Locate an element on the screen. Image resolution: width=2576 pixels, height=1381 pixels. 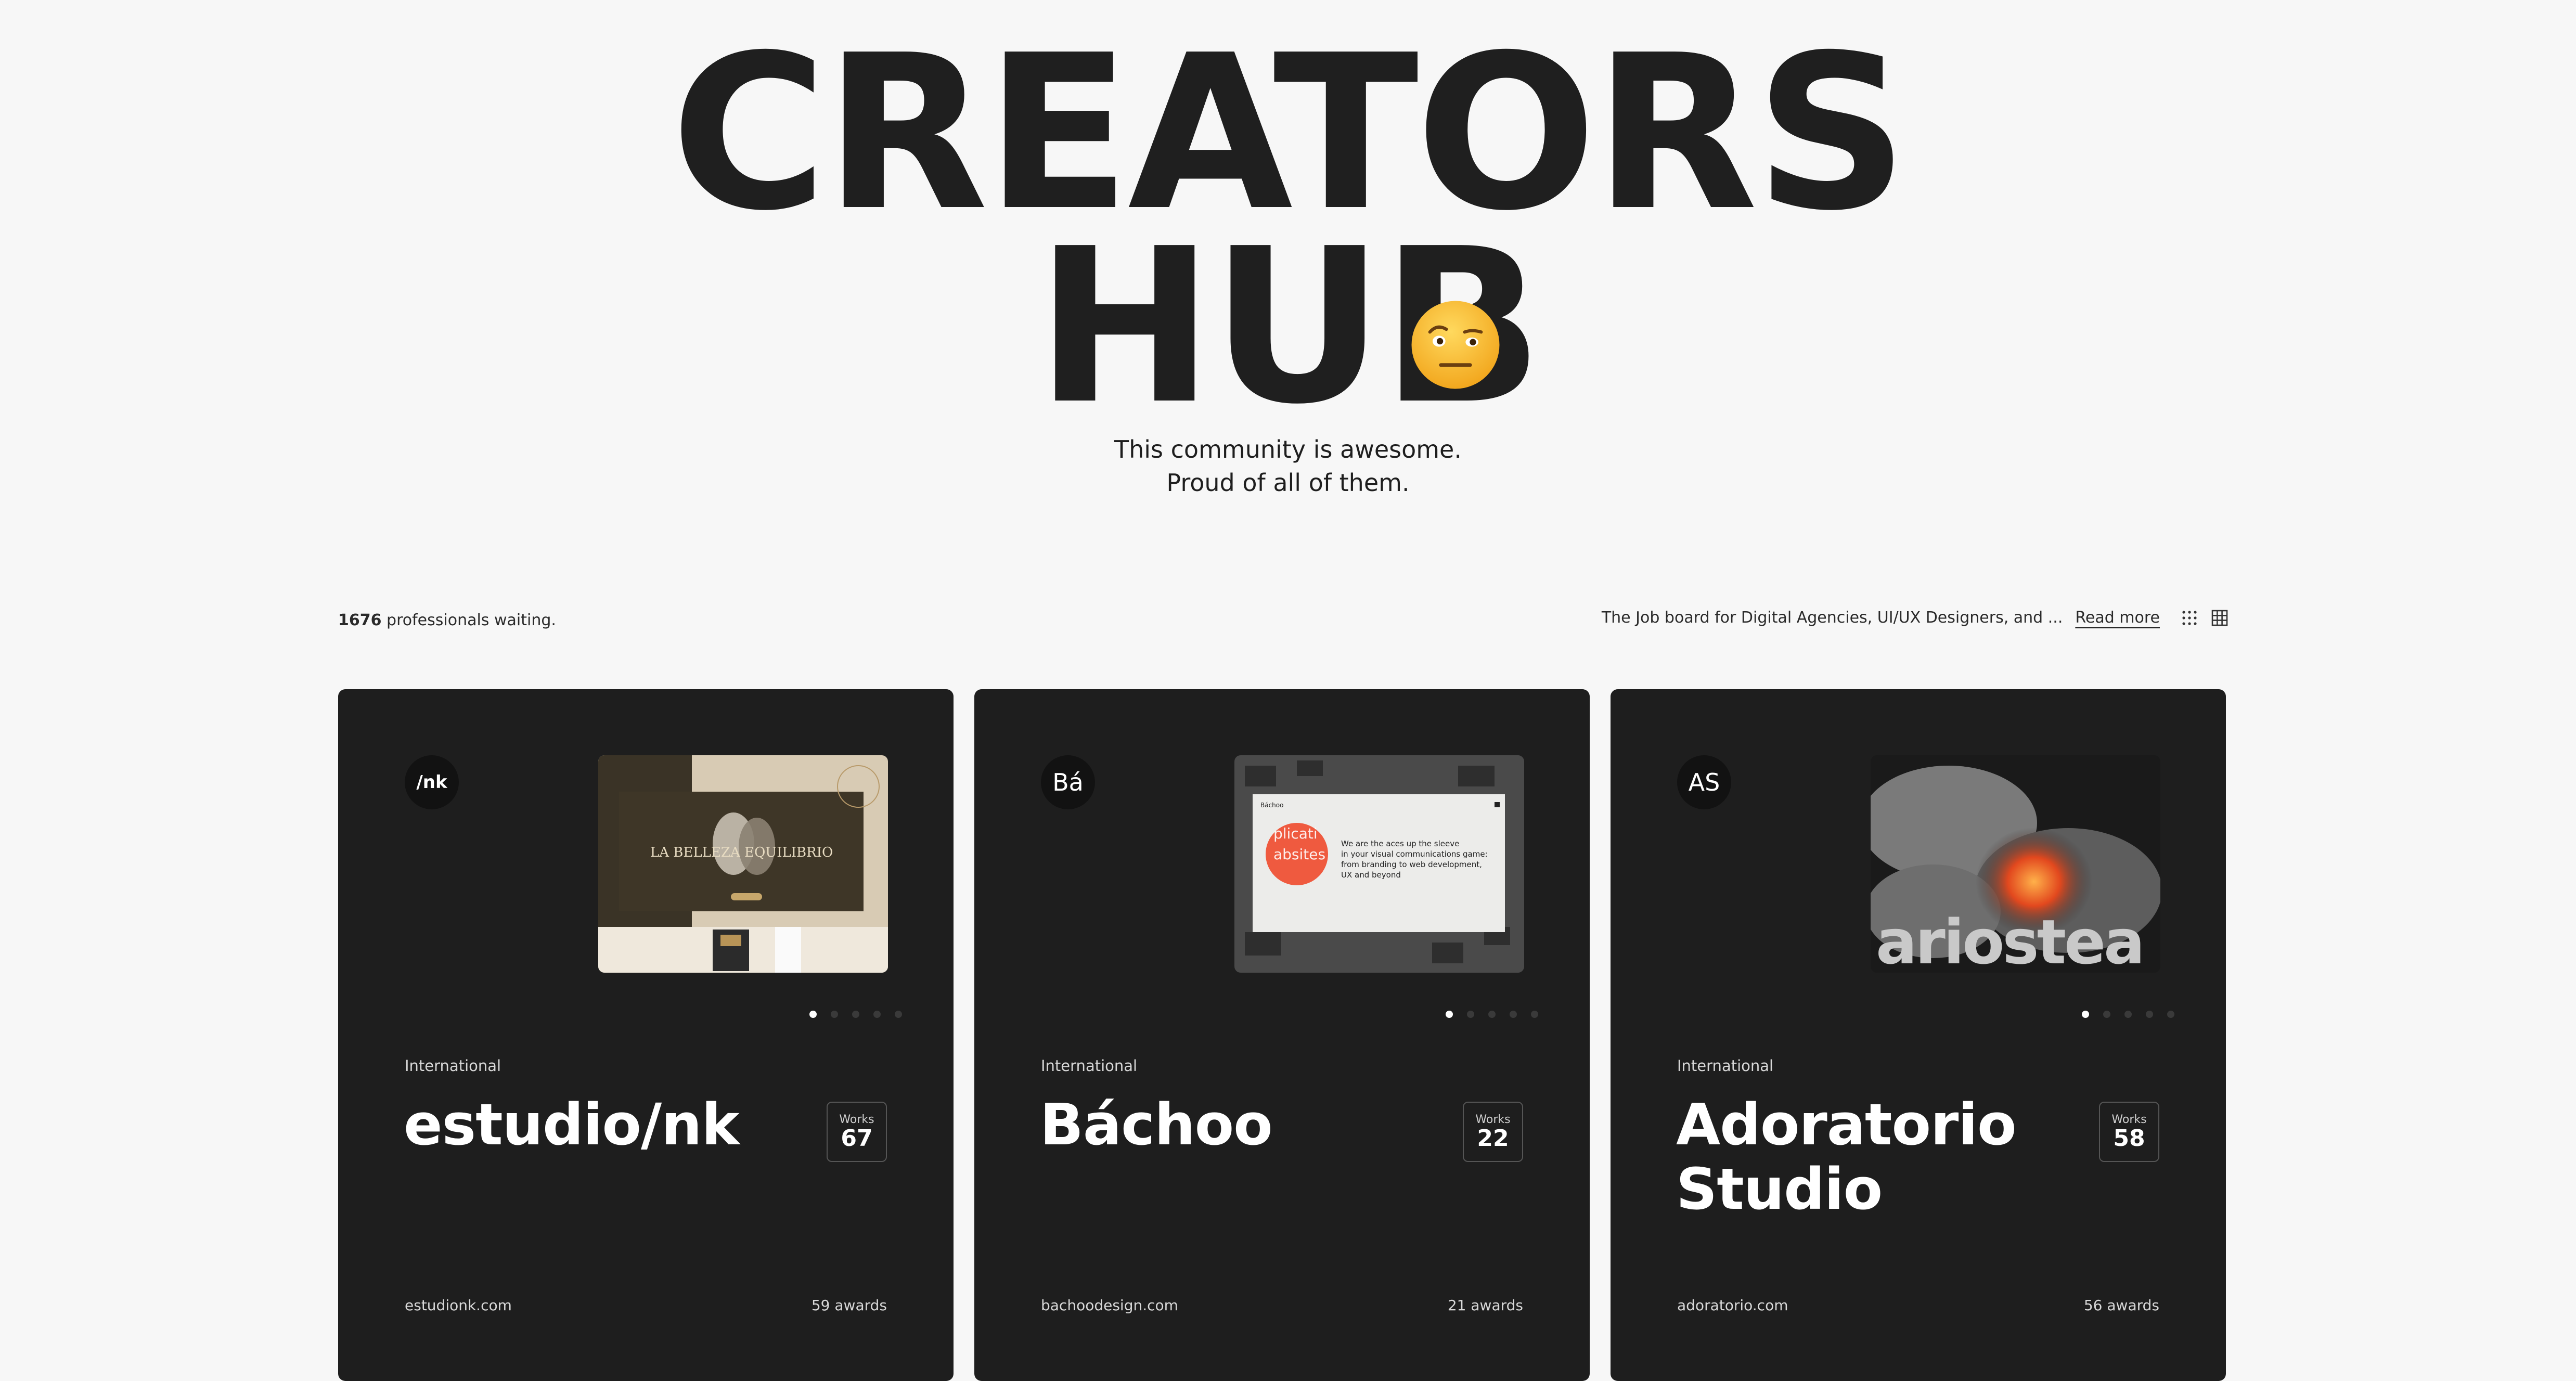
creator-name: estudio/nk is located at coordinates (601, 1124).